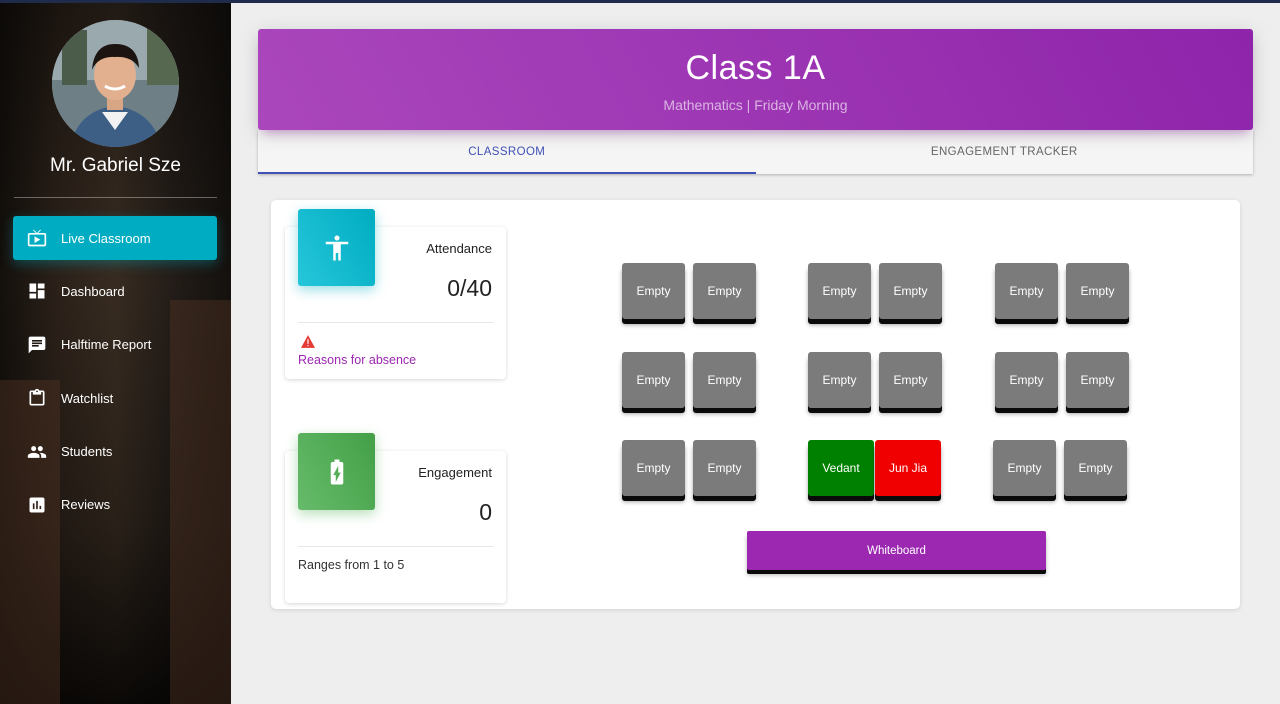 This screenshot has width=1280, height=704. I want to click on whiteboard: Whiteboard, so click(896, 550).